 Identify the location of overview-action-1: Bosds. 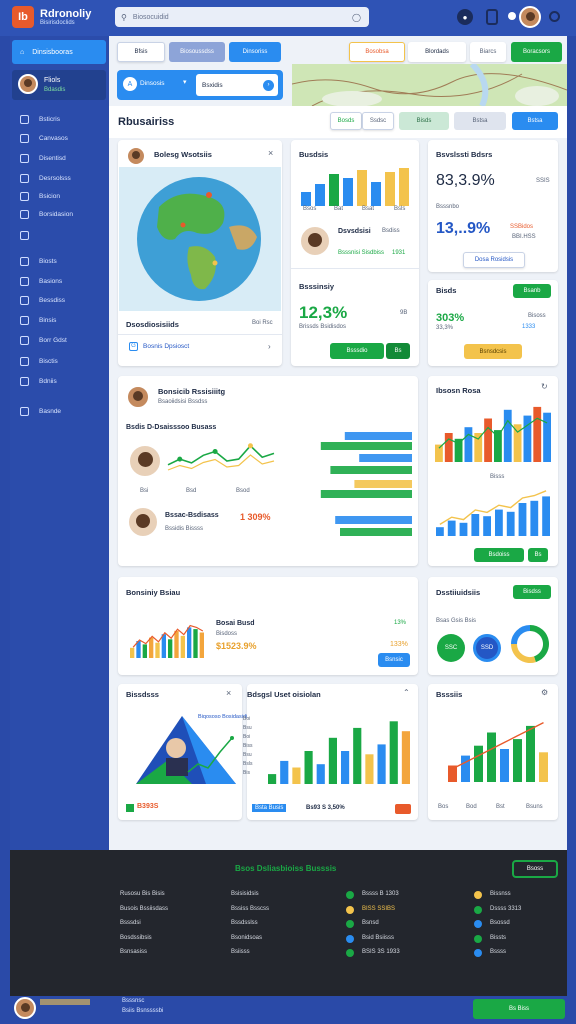
(346, 121).